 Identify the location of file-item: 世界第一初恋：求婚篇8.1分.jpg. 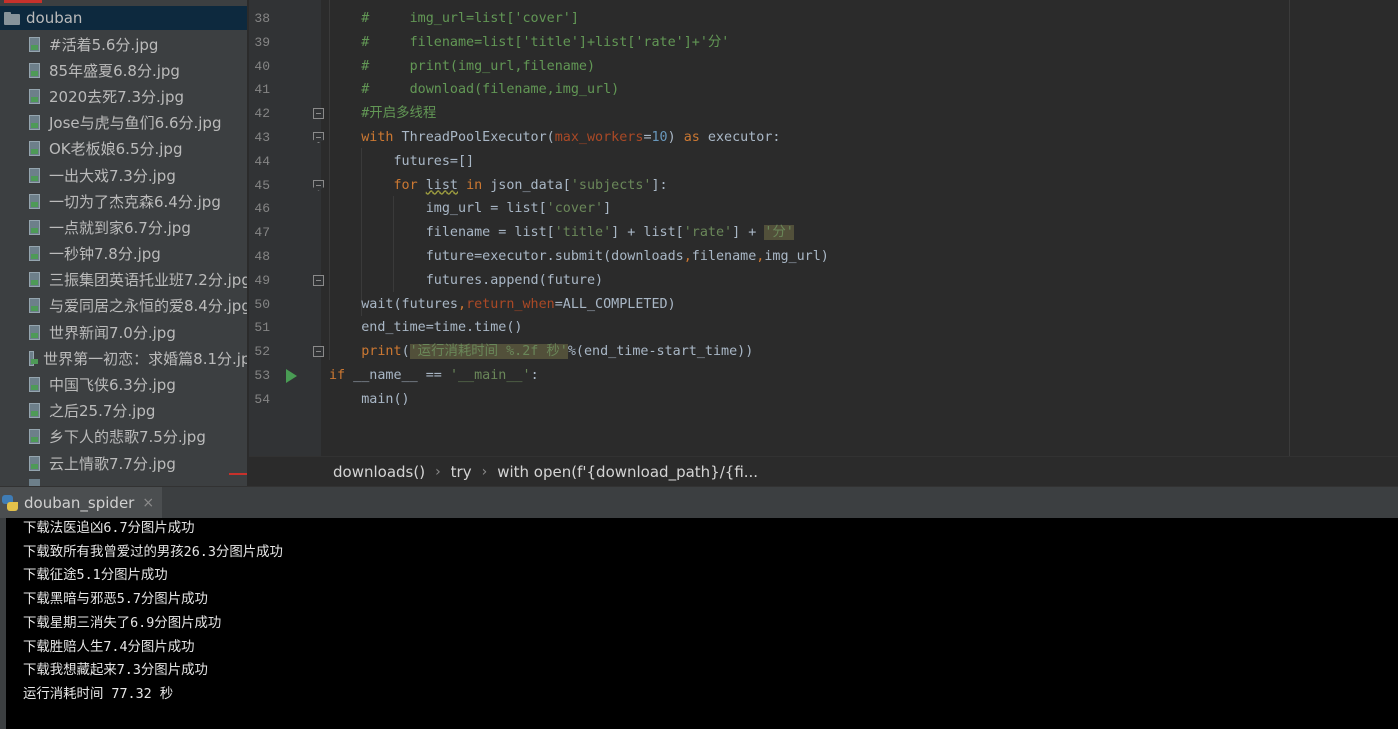
(123, 358).